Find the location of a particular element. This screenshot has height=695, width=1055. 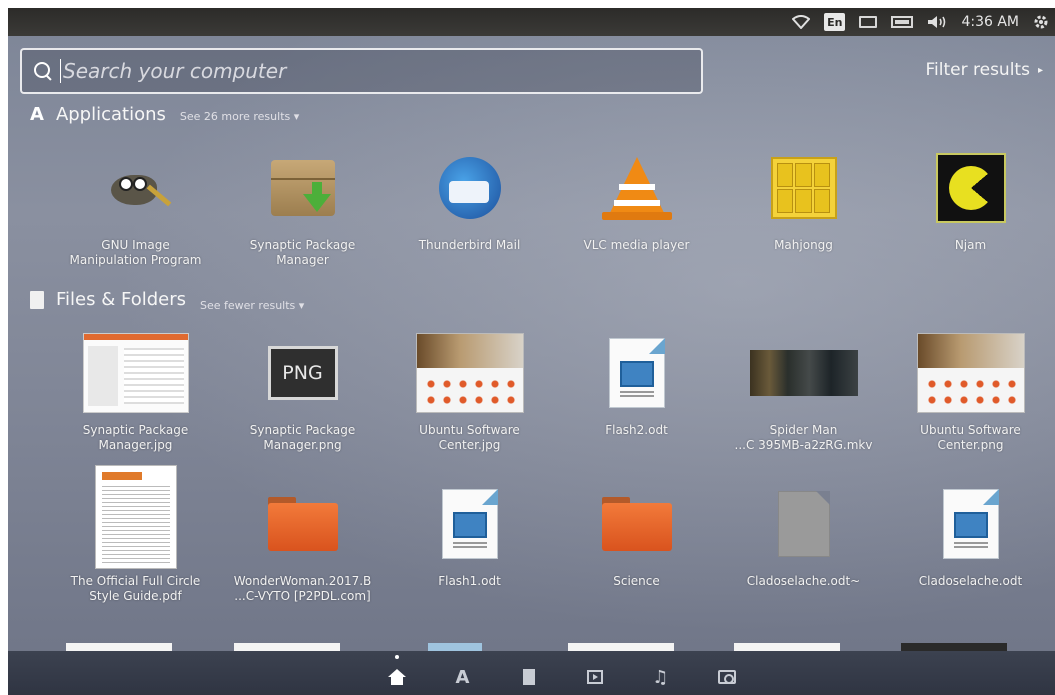

thunderbird-icon is located at coordinates (469, 188).